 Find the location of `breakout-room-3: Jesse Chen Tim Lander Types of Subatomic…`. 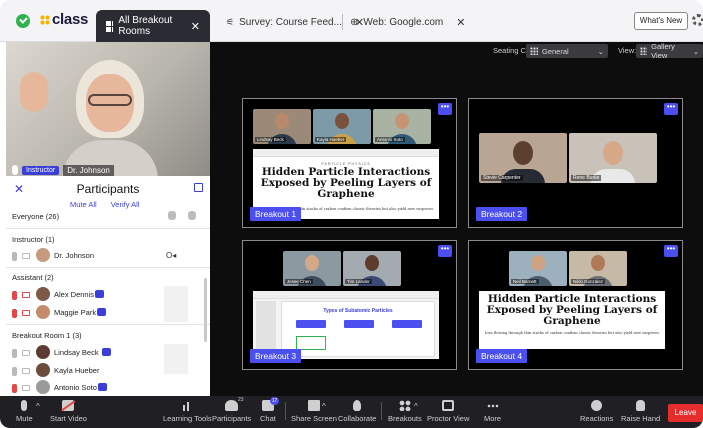

breakout-room-3: Jesse Chen Tim Lander Types of Subatomic… is located at coordinates (349, 305).